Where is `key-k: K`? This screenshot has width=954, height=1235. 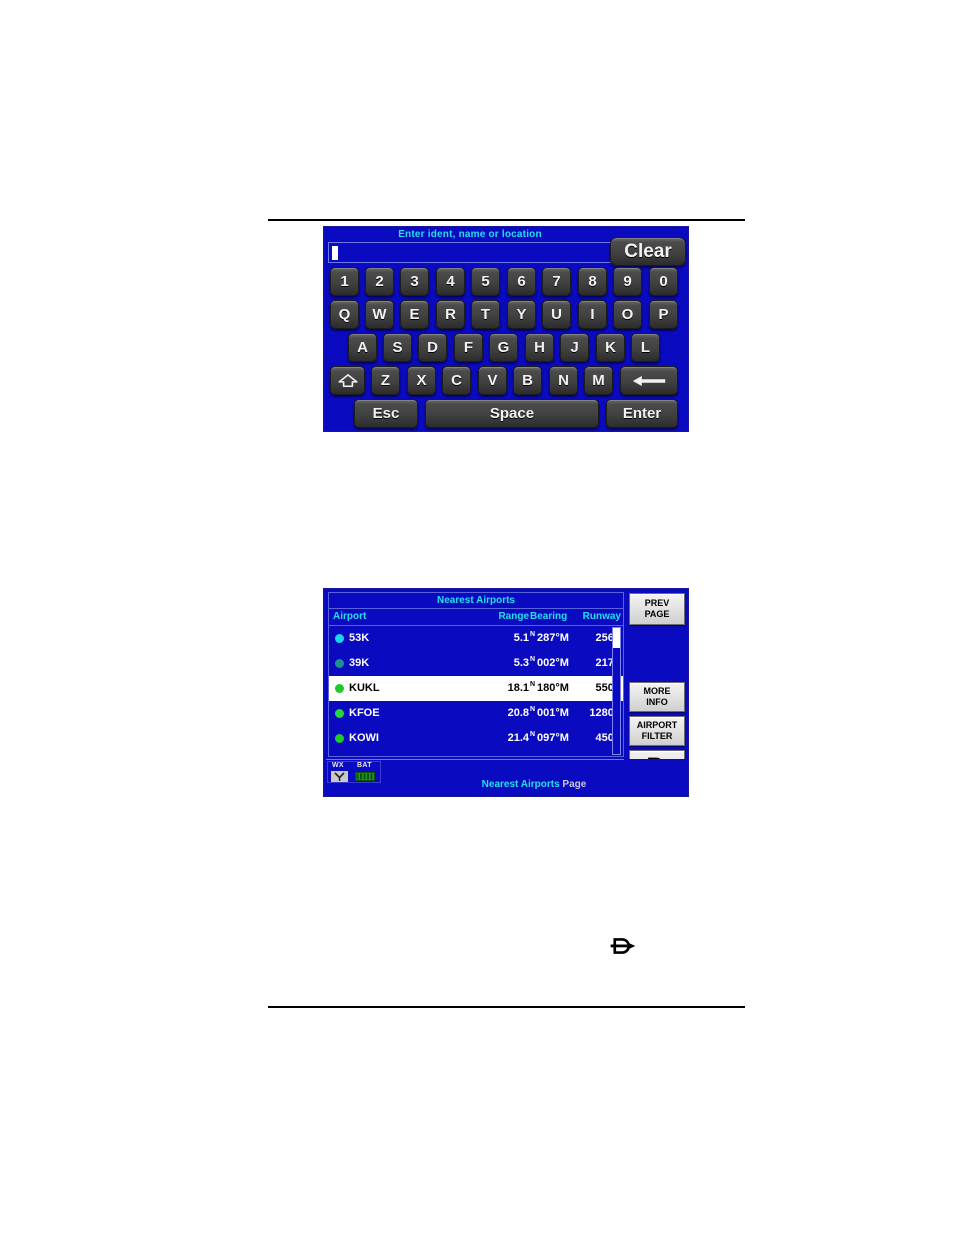
key-k: K is located at coordinates (610, 347).